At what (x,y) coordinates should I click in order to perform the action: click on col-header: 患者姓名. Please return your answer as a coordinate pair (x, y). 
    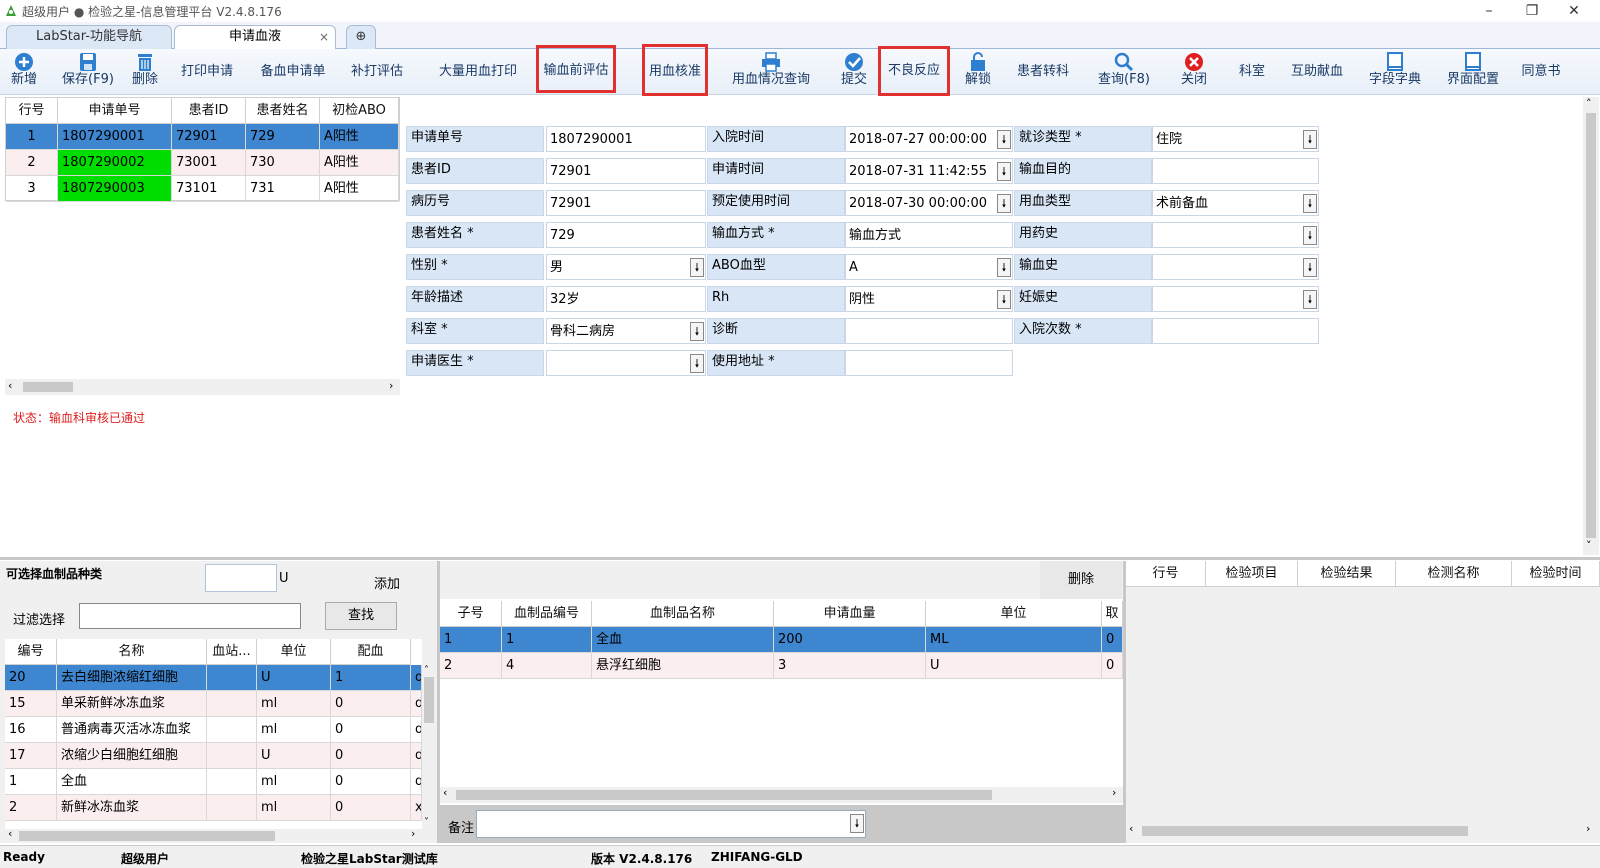
    Looking at the image, I should click on (283, 111).